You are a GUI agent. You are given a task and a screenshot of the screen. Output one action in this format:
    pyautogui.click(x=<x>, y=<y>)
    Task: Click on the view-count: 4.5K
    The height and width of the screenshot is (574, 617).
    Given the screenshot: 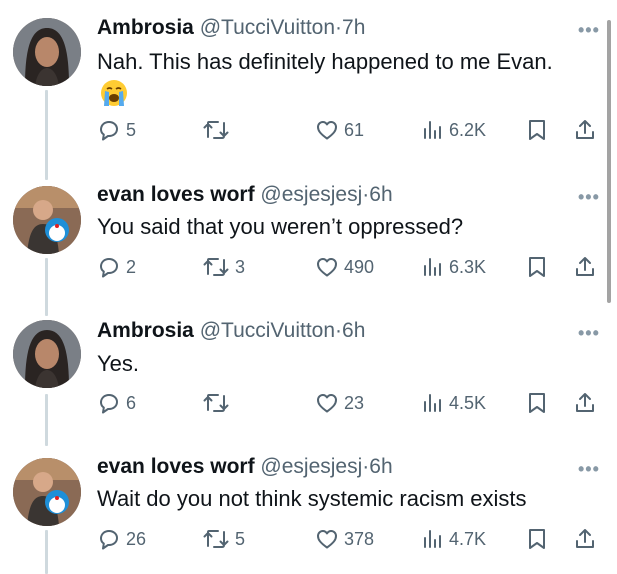 What is the action you would take?
    pyautogui.click(x=468, y=402)
    